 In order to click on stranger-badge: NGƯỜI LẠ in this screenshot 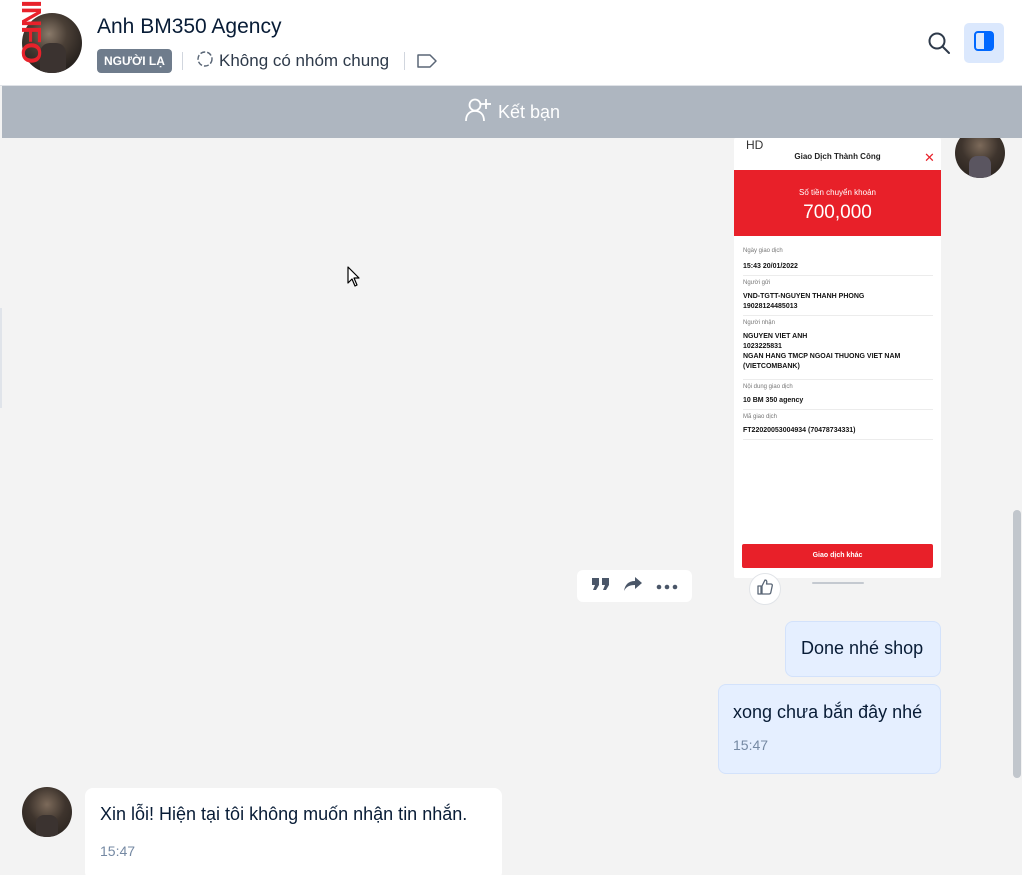, I will do `click(134, 61)`.